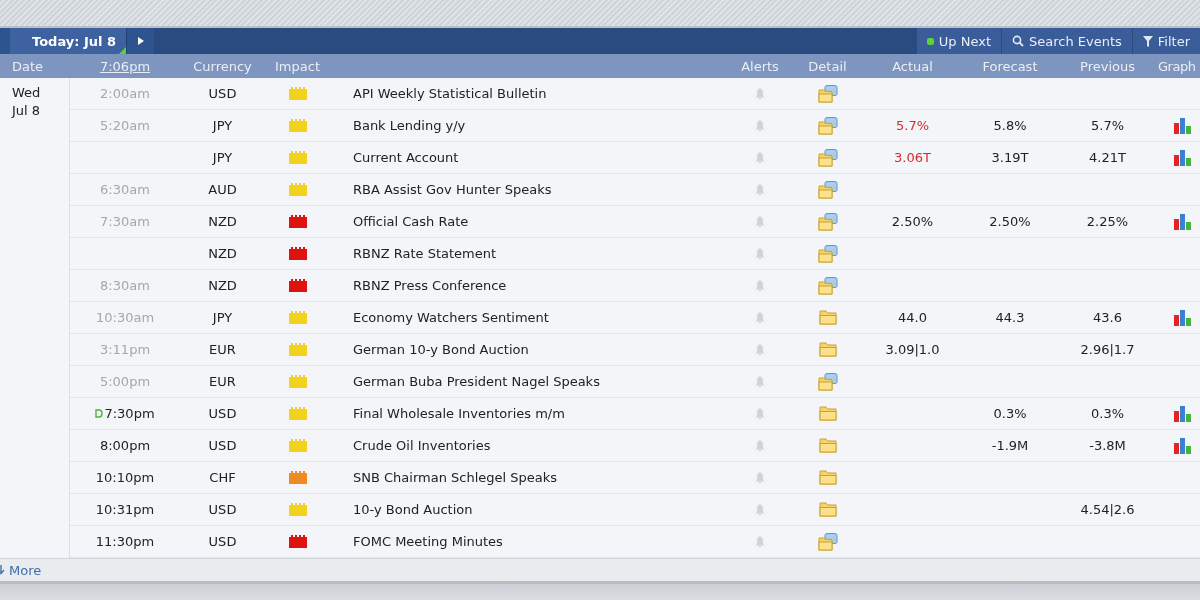 The height and width of the screenshot is (600, 1200). I want to click on currency-code: CHF, so click(222, 477).